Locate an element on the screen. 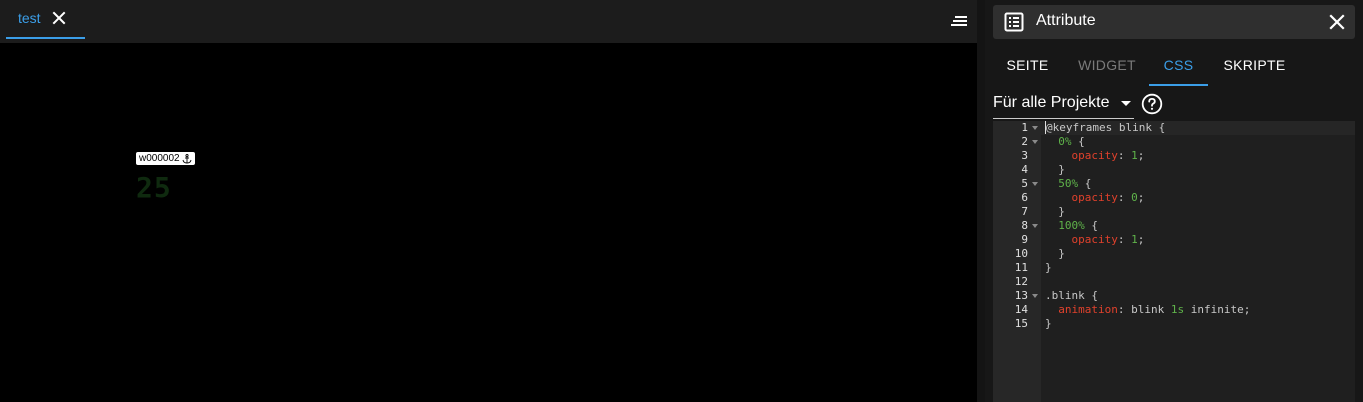 This screenshot has height=402, width=1363. css-scope-select: Für alle Projekte is located at coordinates (1063, 105).